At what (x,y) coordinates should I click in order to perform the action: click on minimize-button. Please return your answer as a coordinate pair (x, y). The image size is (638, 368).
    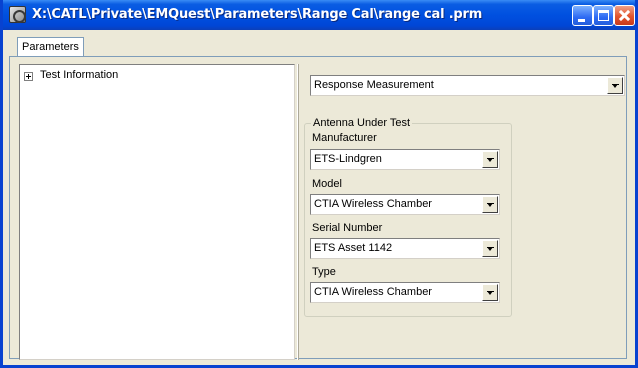
    Looking at the image, I should click on (582, 15).